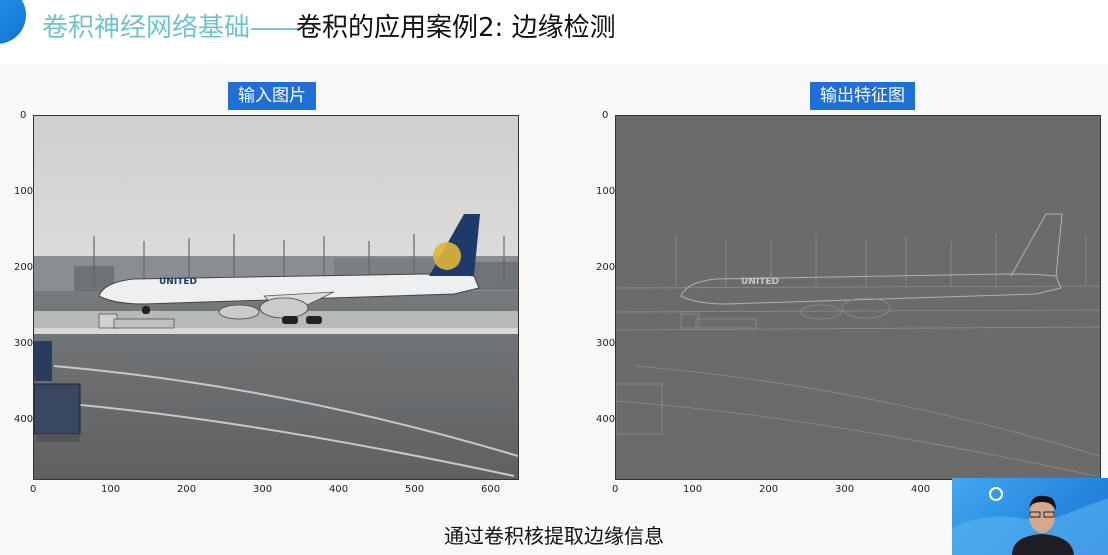  I want to click on airplane-livery-text: UNITED, so click(178, 282).